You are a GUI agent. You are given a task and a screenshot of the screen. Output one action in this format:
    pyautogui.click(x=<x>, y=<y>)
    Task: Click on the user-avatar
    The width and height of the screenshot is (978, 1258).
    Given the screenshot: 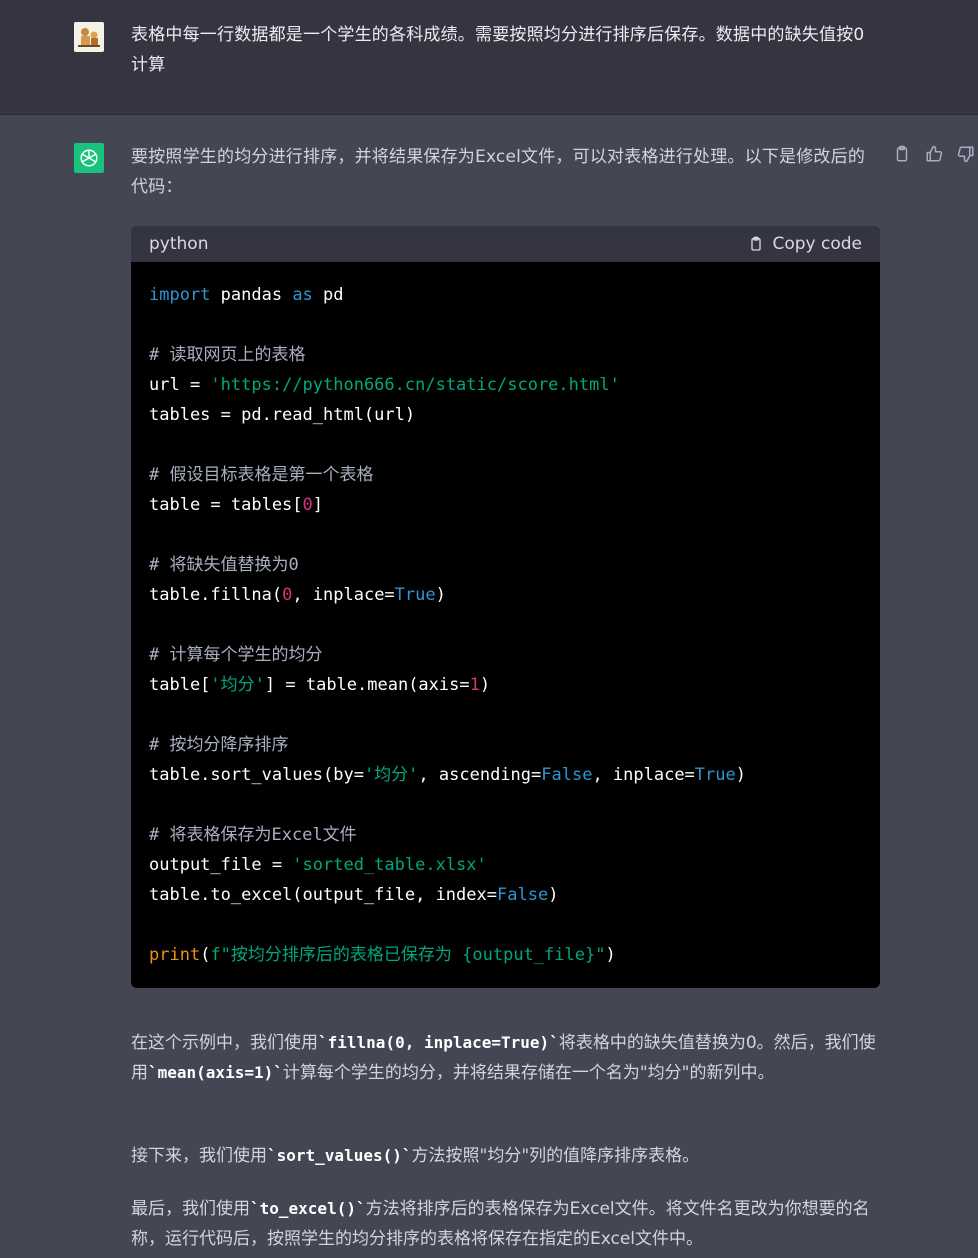 What is the action you would take?
    pyautogui.click(x=89, y=37)
    